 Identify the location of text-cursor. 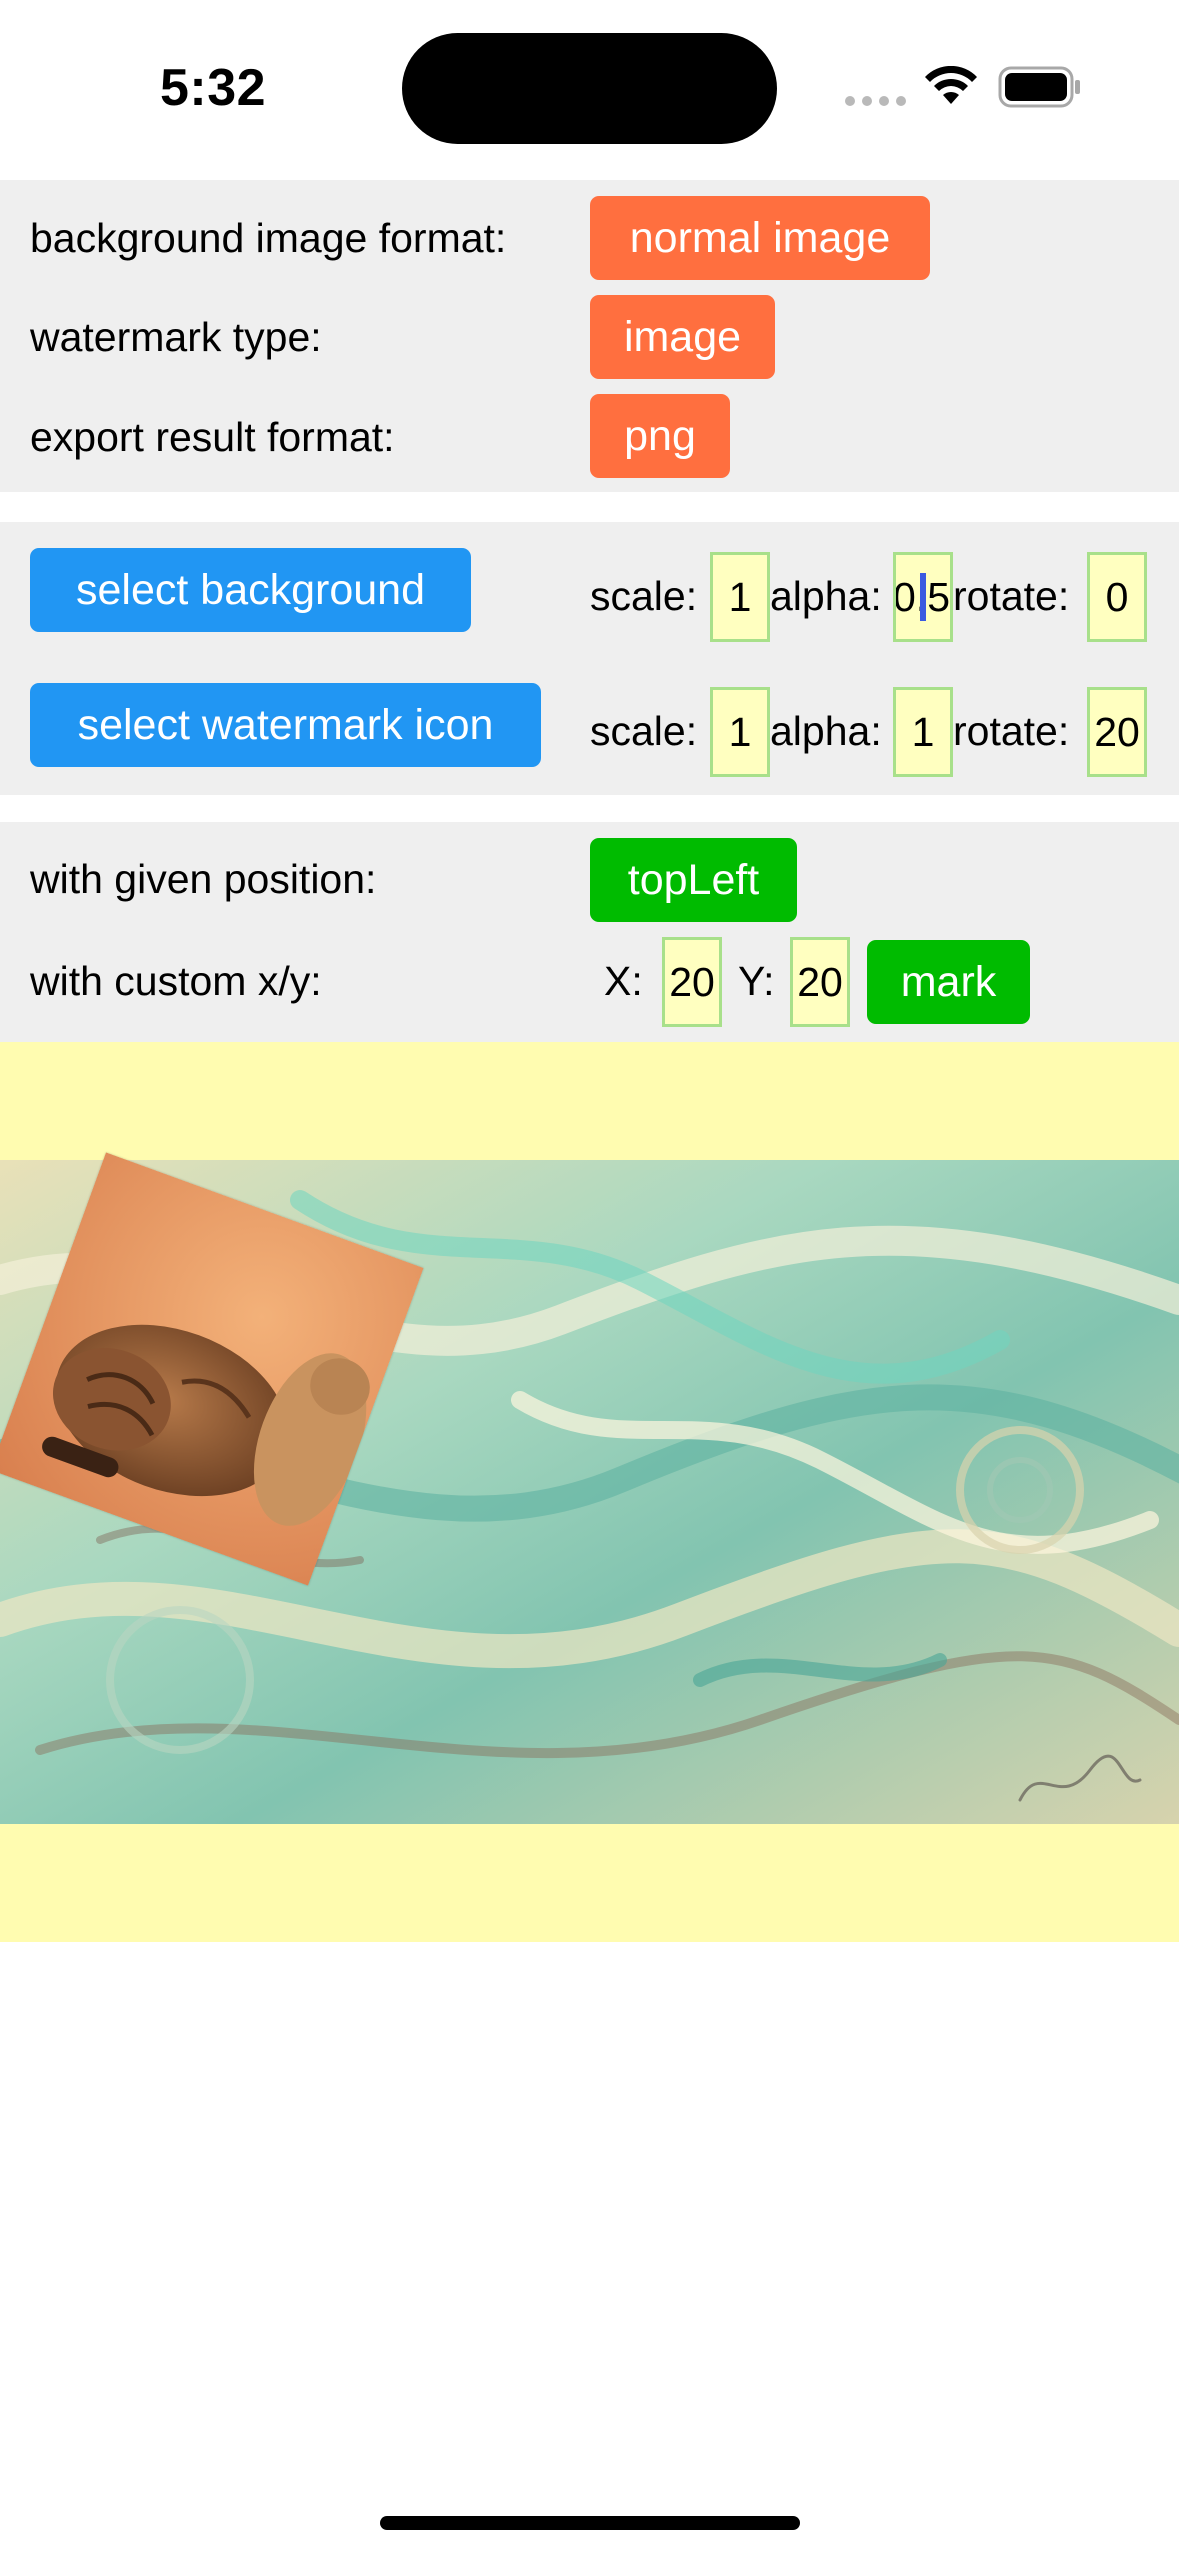
(923, 597).